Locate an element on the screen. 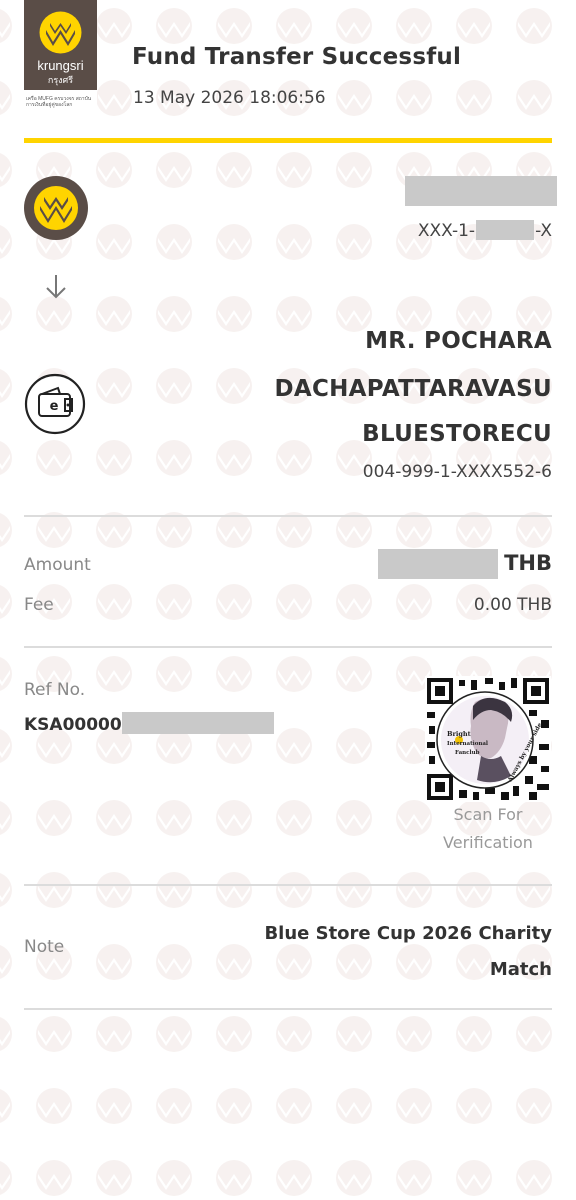  ref-label: Ref No. is located at coordinates (55, 690).